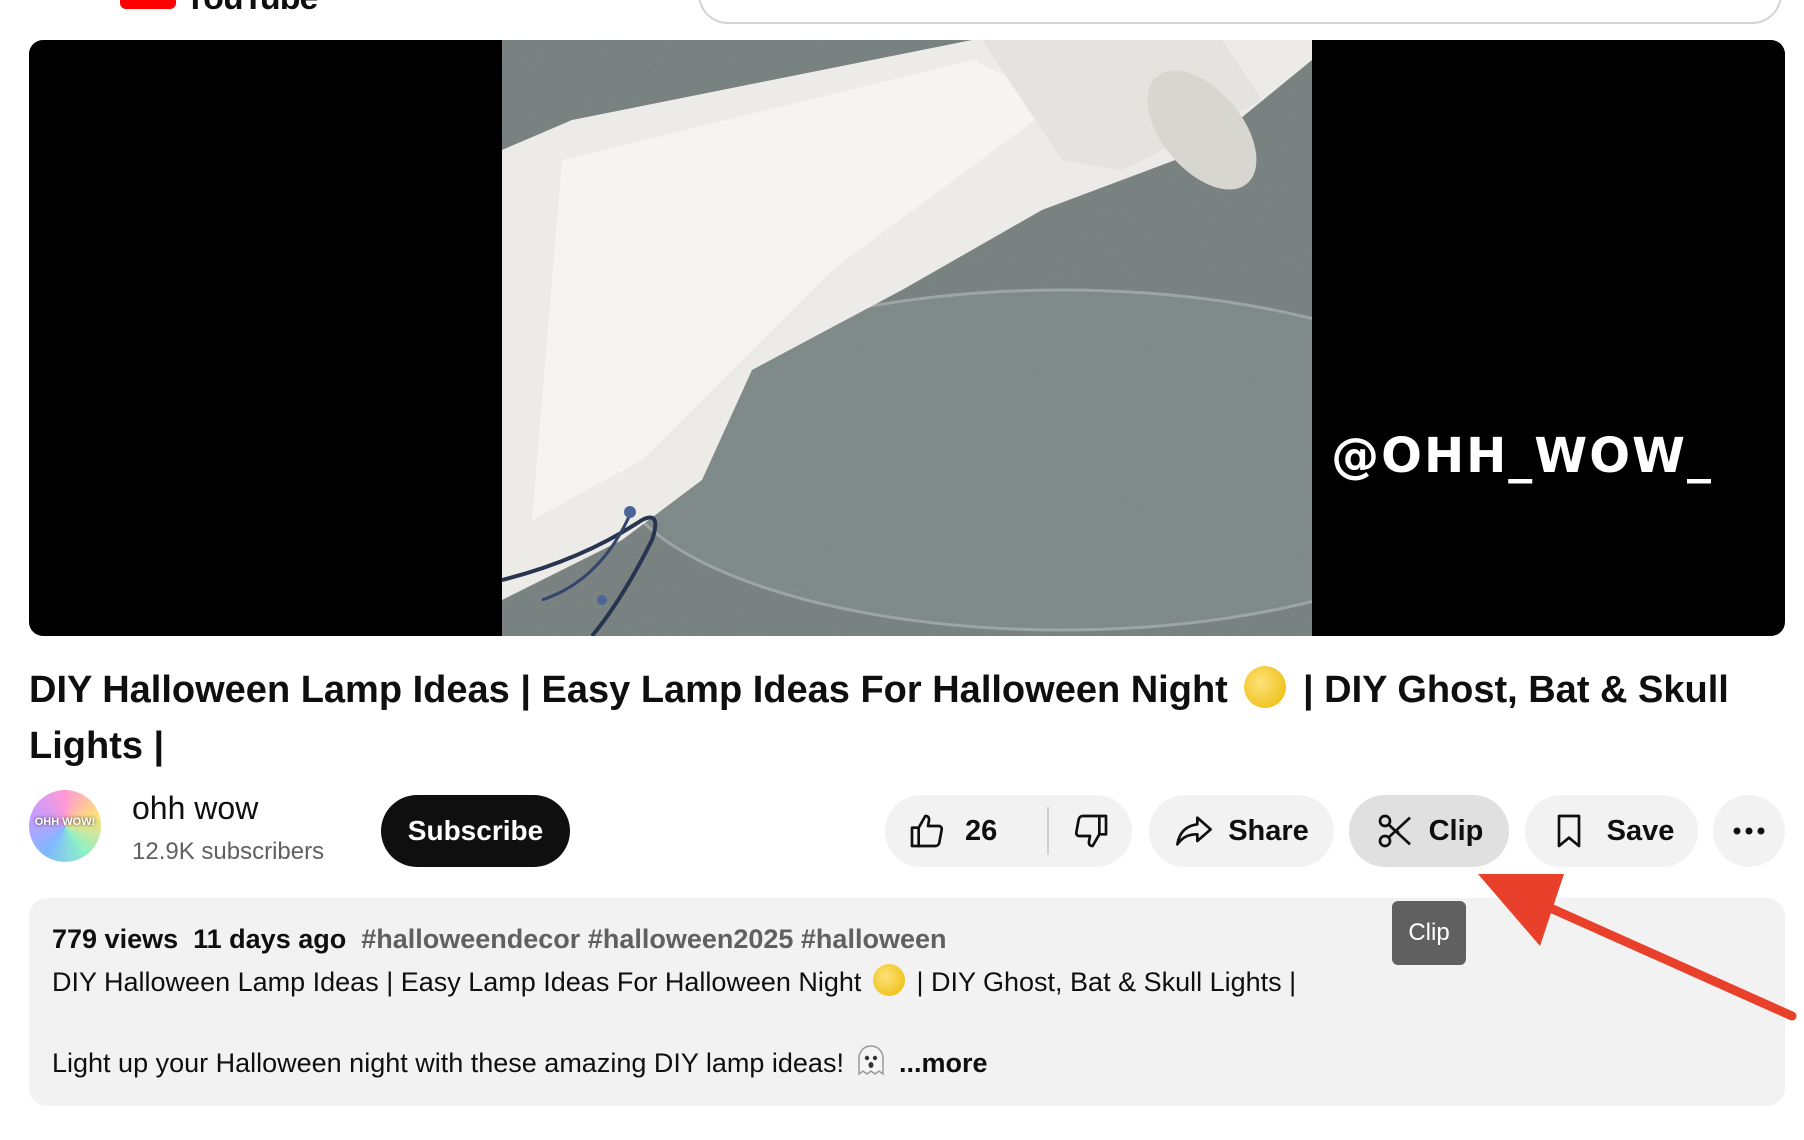 This screenshot has height=1140, width=1804. I want to click on scissors-icon, so click(1395, 831).